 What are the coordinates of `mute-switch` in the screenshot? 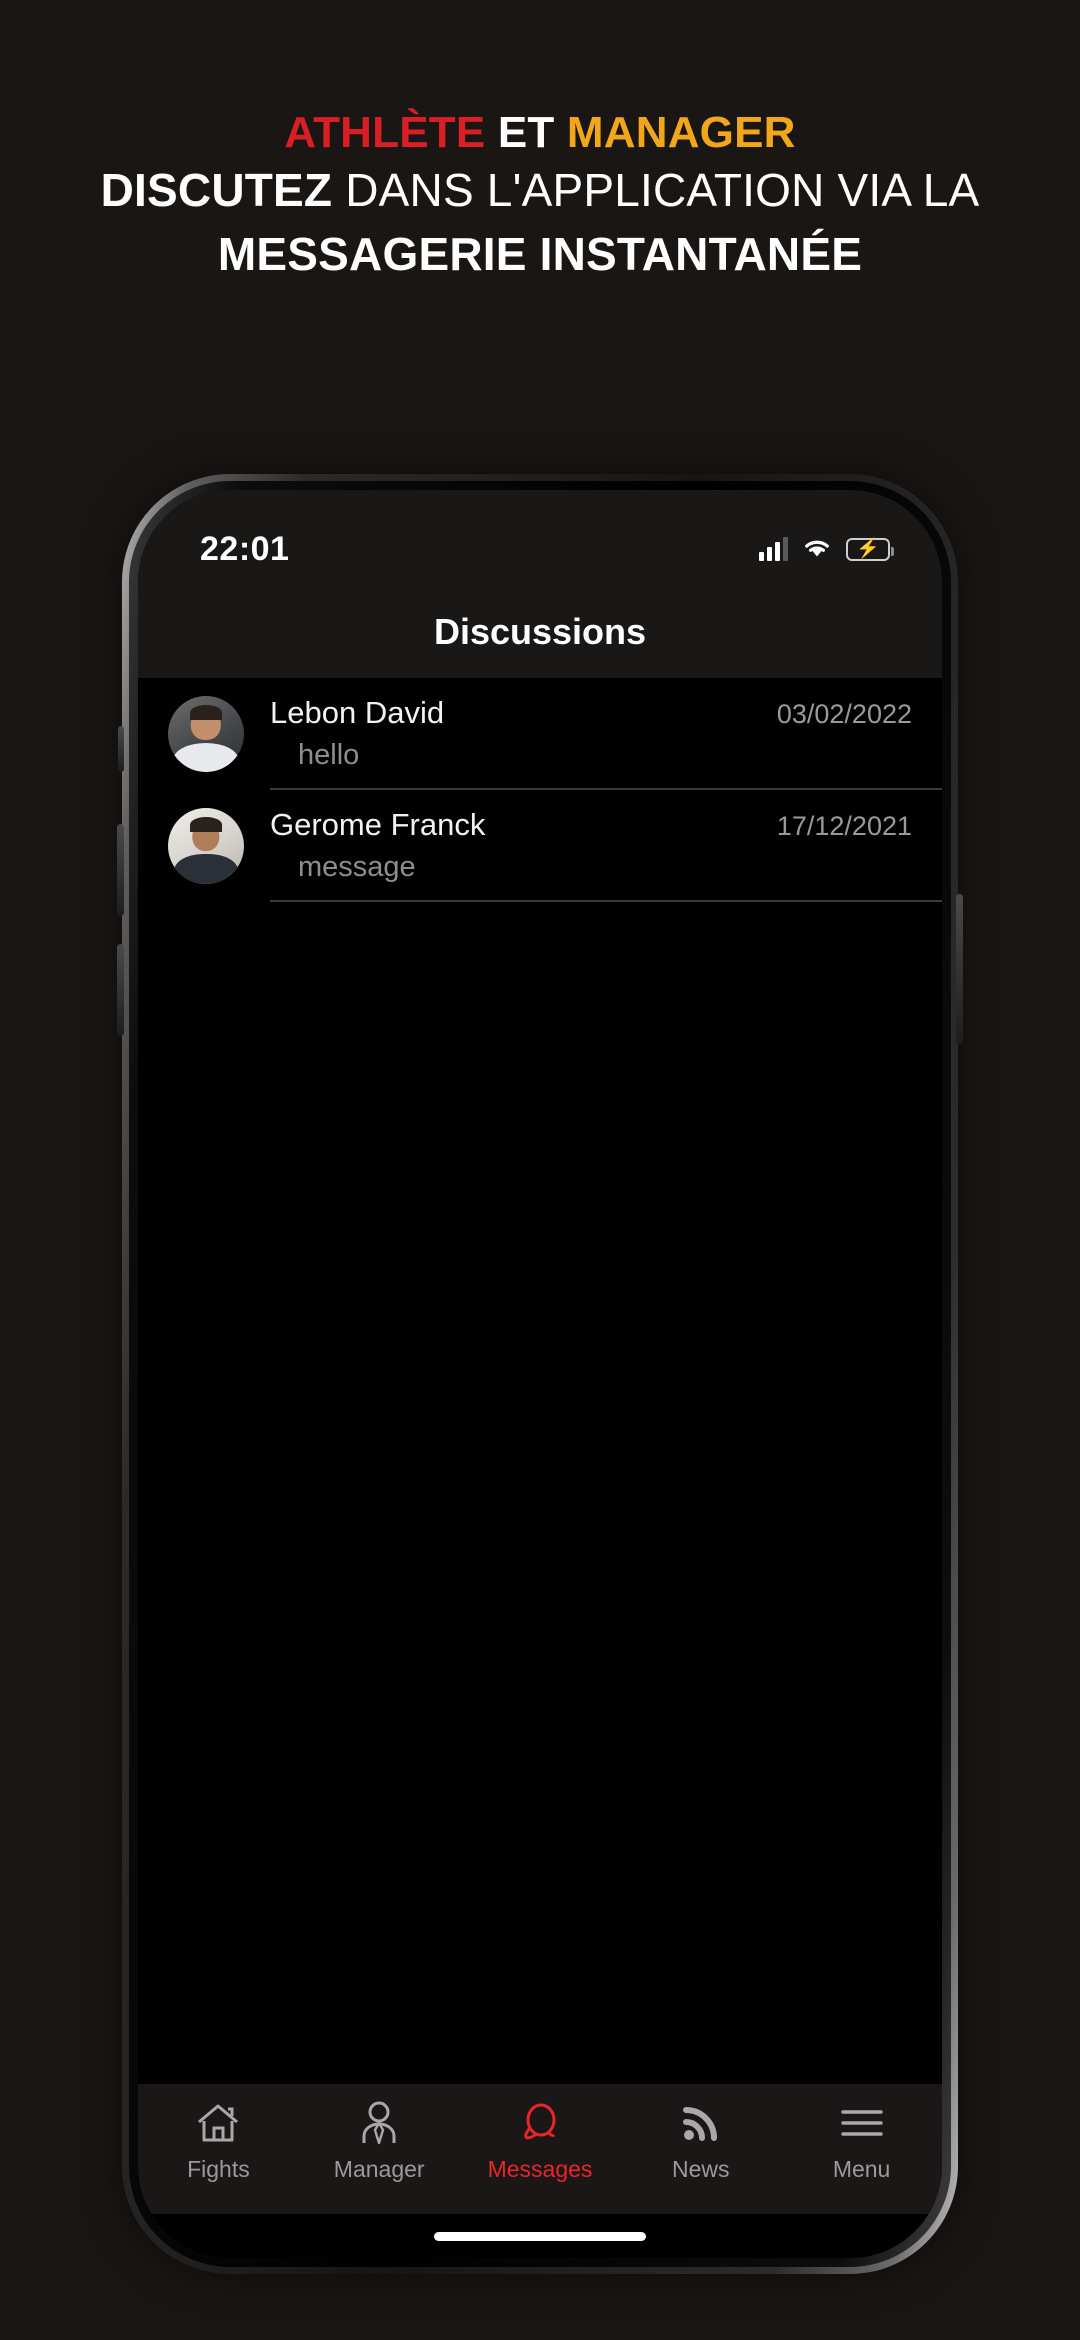 It's located at (121, 749).